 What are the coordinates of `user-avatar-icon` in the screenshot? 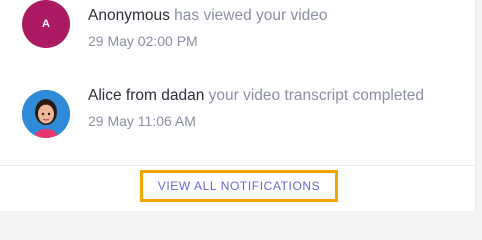 It's located at (46, 114).